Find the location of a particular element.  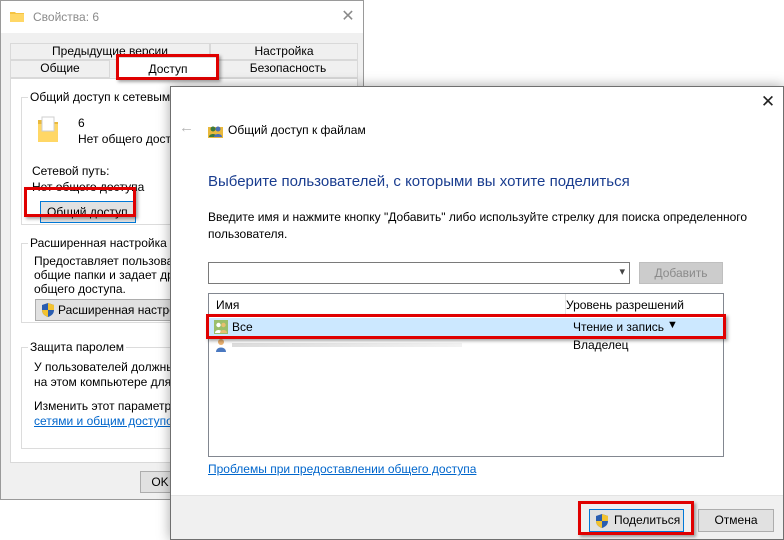

password-desc-line1: У пользователей должны б is located at coordinates (110, 367).